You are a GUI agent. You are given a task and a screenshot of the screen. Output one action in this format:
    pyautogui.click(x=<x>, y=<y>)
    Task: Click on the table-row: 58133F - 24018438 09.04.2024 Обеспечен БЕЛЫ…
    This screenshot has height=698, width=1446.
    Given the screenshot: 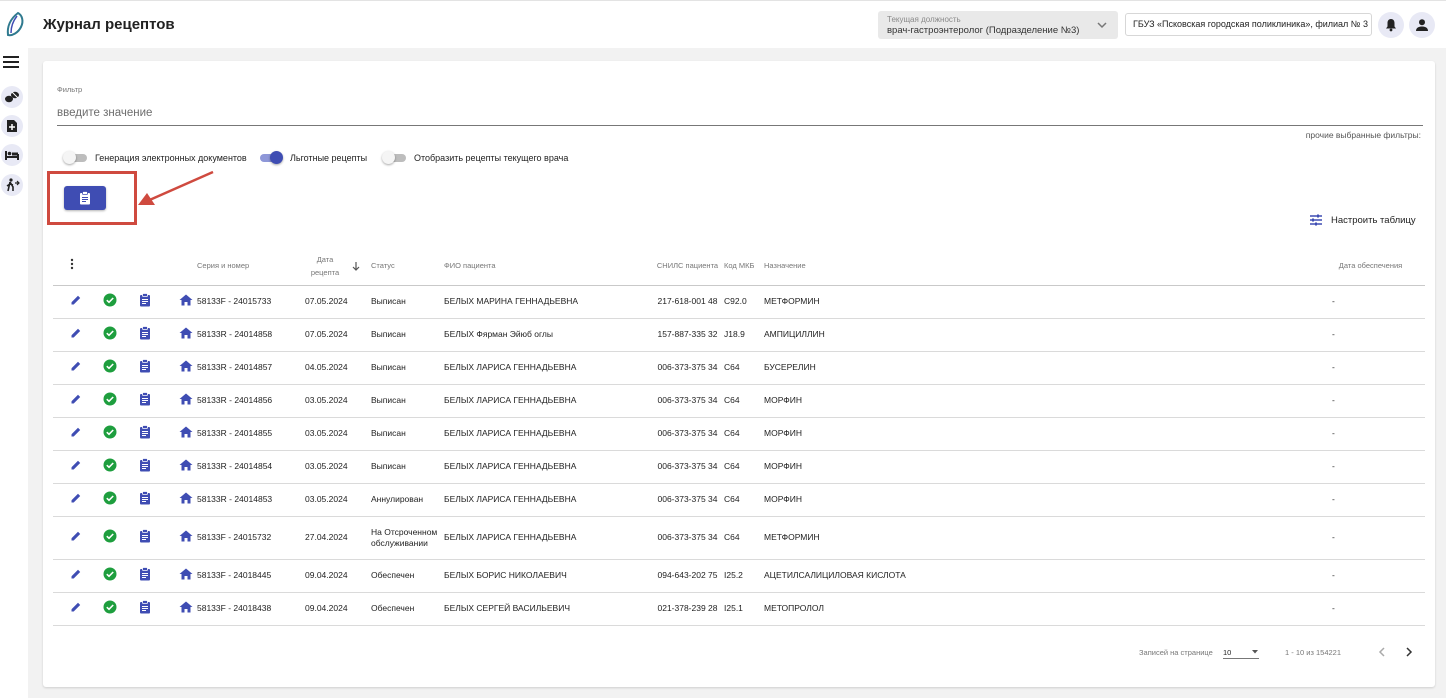 What is the action you would take?
    pyautogui.click(x=739, y=609)
    